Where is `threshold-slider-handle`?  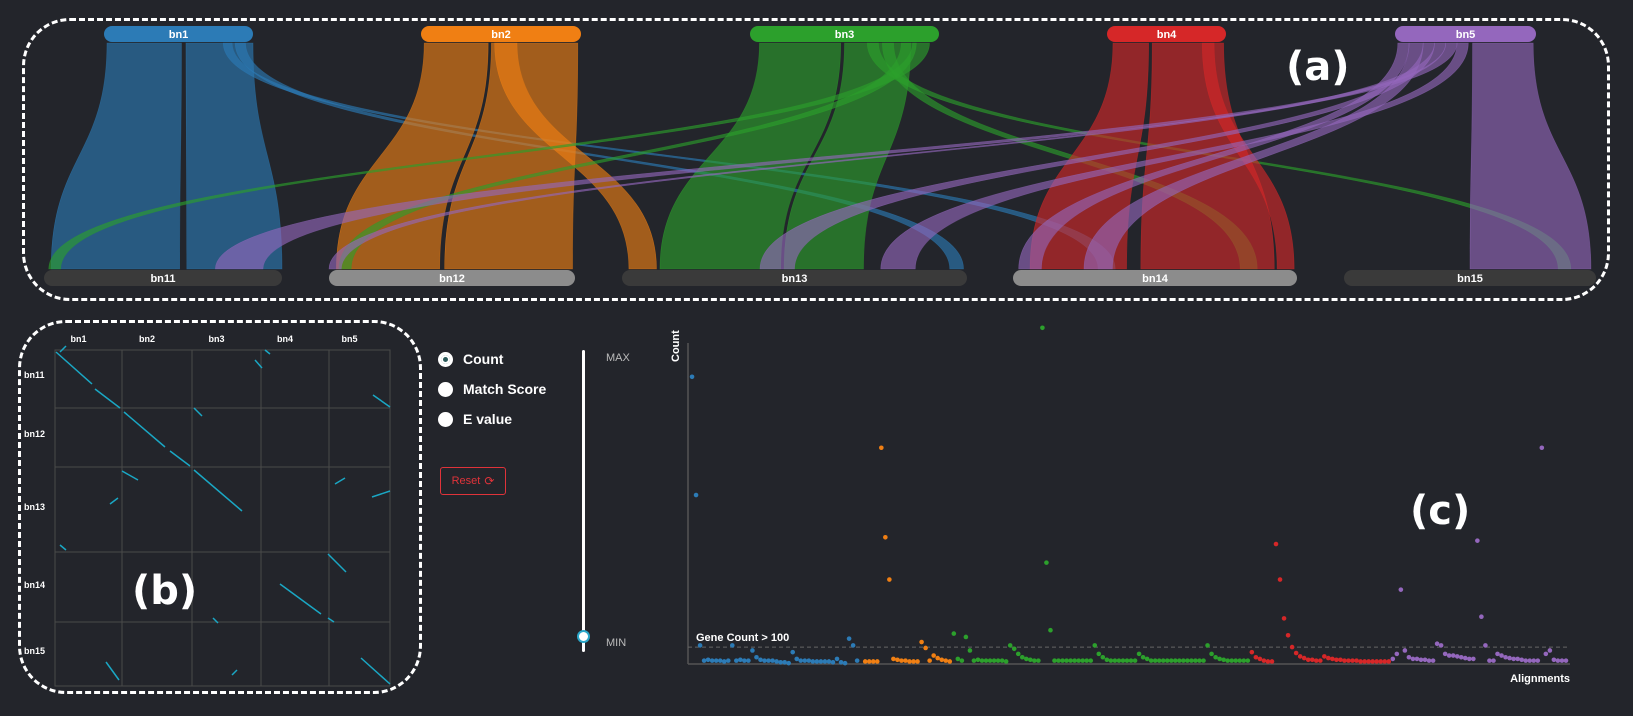 threshold-slider-handle is located at coordinates (583, 636).